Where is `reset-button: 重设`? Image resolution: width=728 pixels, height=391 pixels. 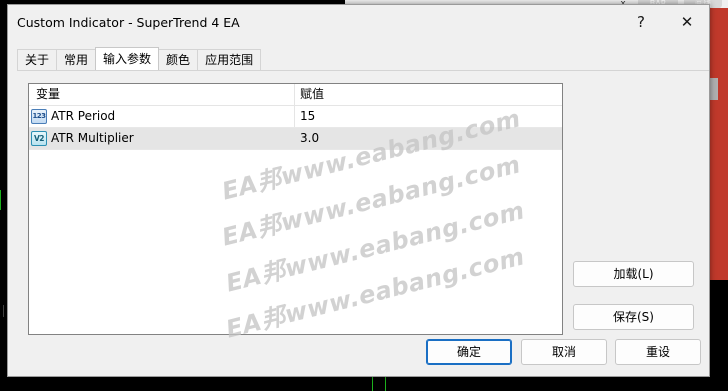
reset-button: 重设 is located at coordinates (658, 352).